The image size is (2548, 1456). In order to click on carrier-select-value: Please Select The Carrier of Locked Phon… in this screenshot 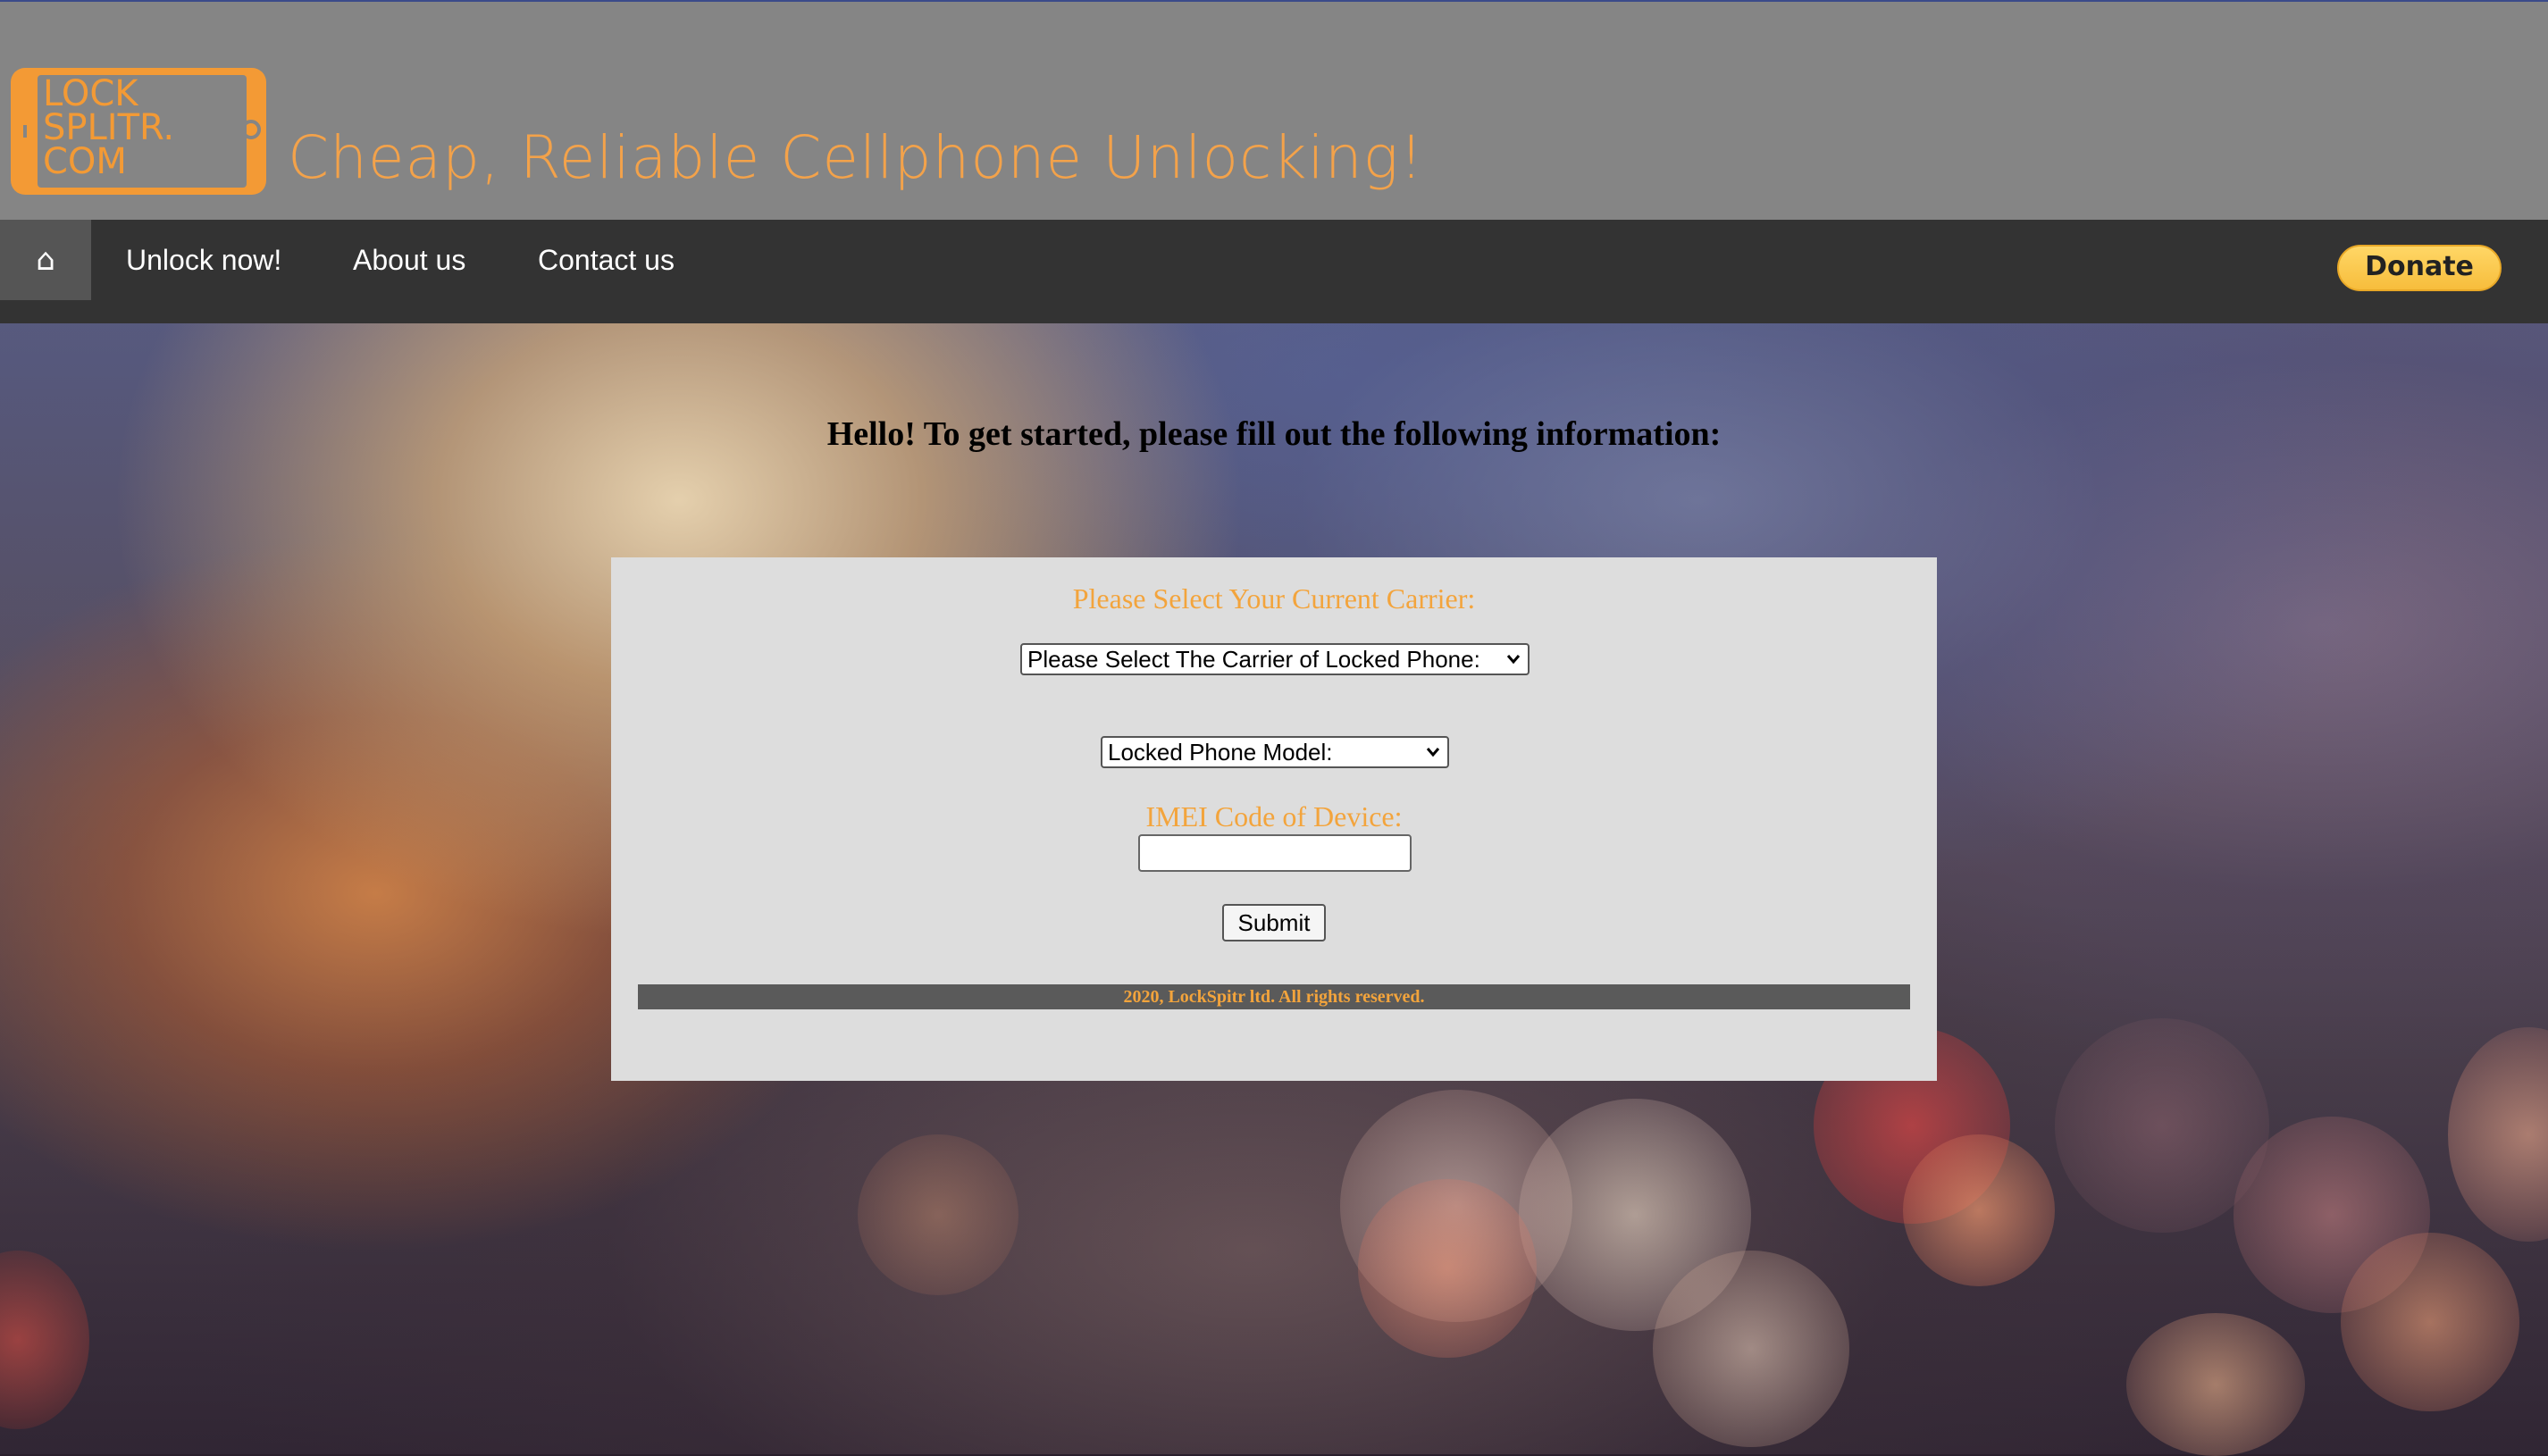, I will do `click(1253, 659)`.